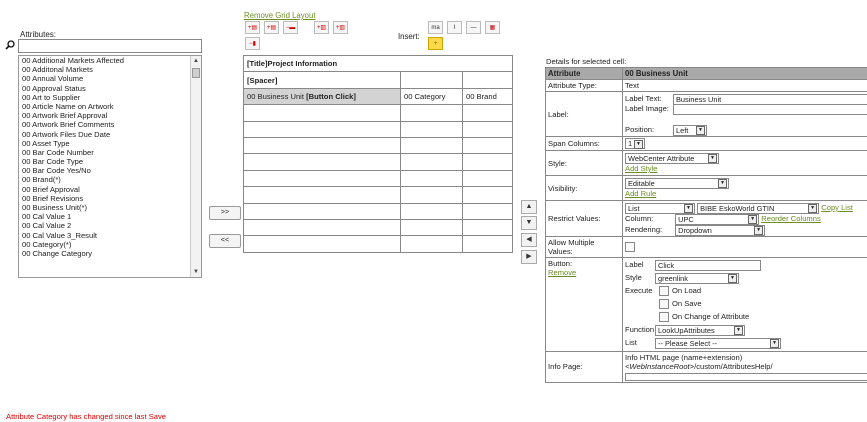  Describe the element at coordinates (718, 343) in the screenshot. I see `list-select: -- Please Select -- ▼` at that location.